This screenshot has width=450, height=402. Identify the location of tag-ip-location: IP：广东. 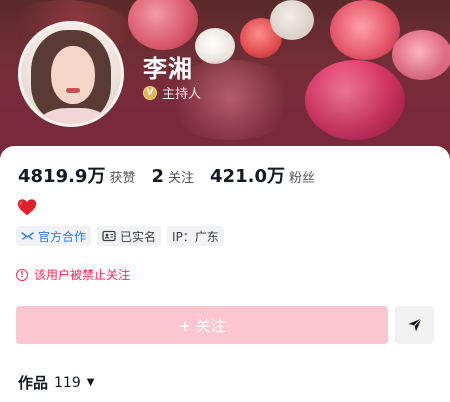
(195, 236).